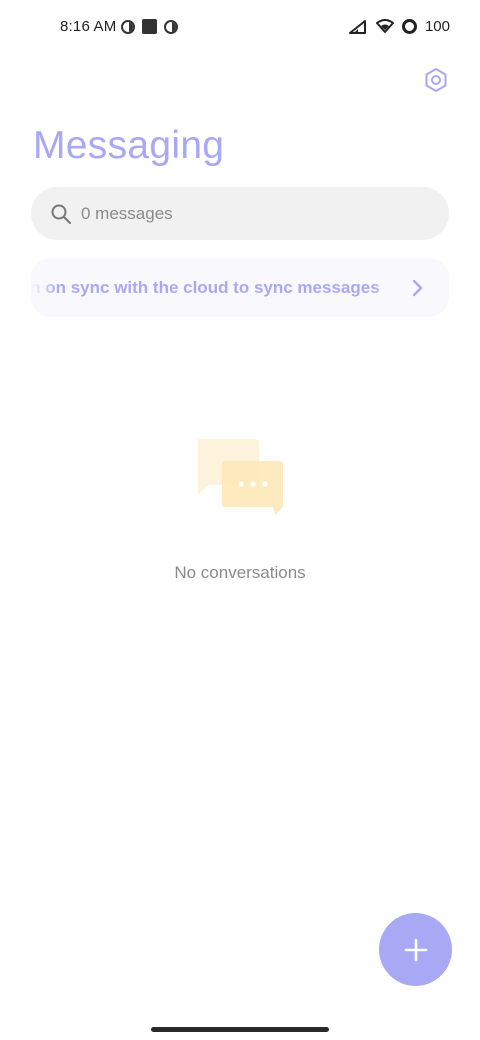  I want to click on empty-state-message: No conversations, so click(240, 572).